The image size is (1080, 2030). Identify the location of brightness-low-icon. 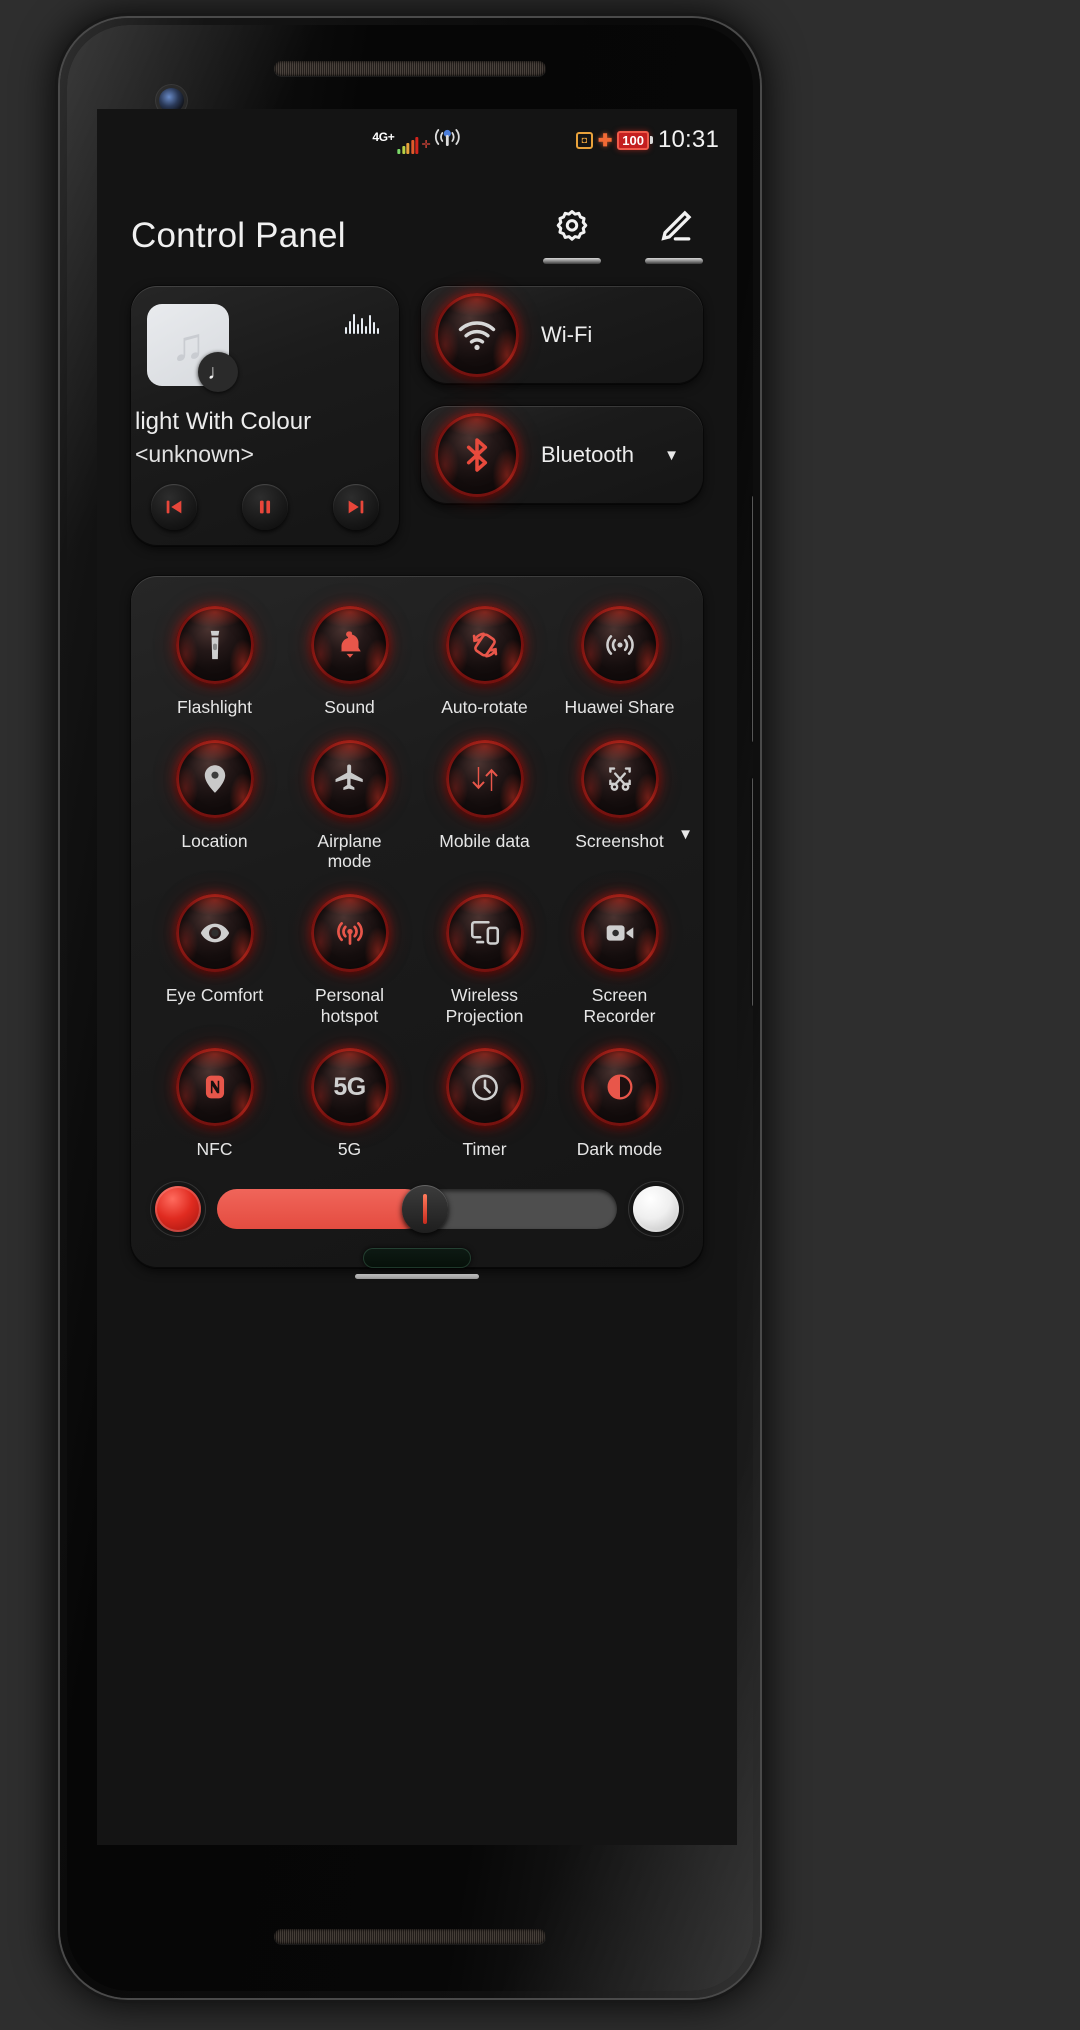
(178, 1208).